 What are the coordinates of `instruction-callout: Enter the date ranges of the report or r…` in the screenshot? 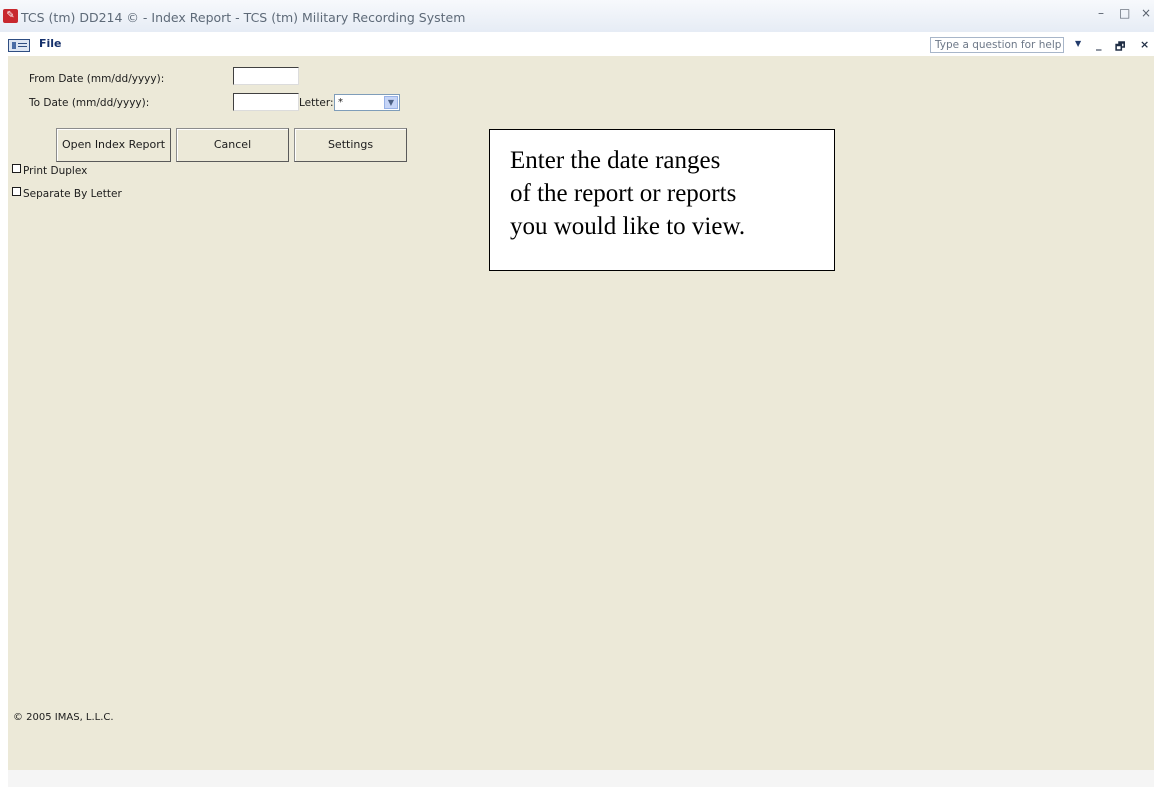 It's located at (662, 200).